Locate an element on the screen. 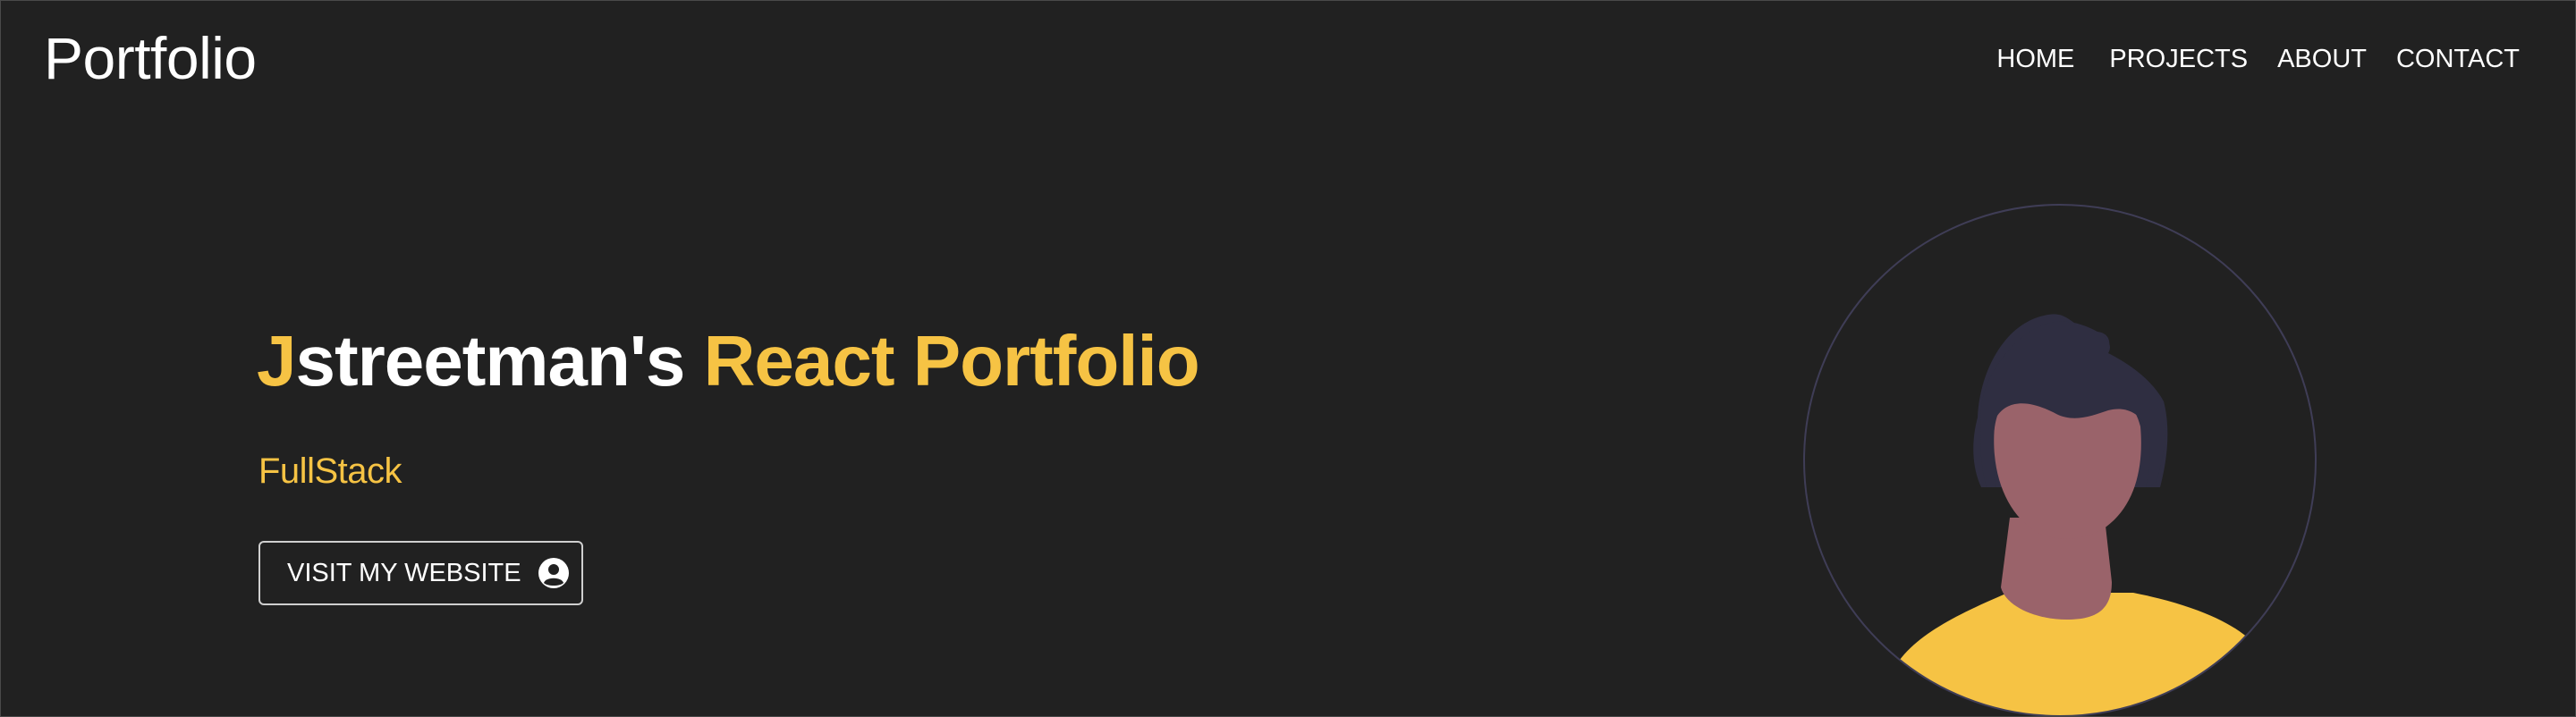 The height and width of the screenshot is (717, 2576). nav-projects-link: PROJECTS is located at coordinates (2178, 59).